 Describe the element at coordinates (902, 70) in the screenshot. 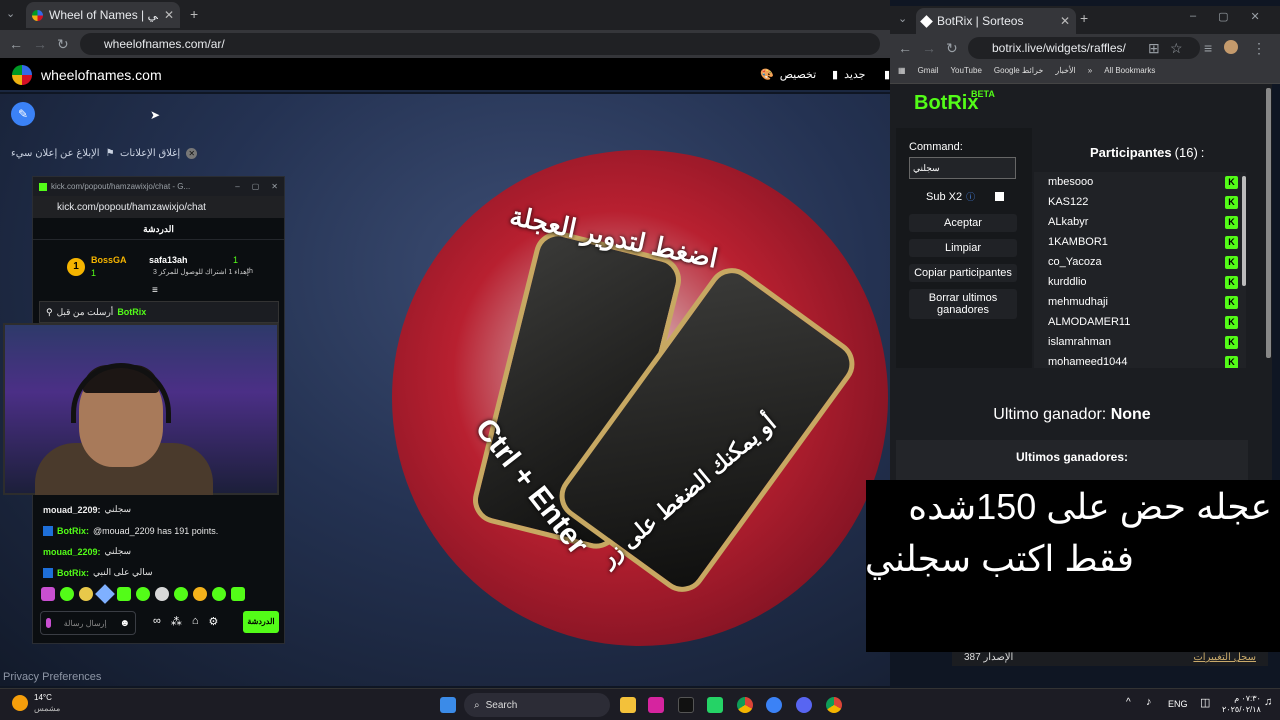

I see `apps-grid-icon: ▦` at that location.